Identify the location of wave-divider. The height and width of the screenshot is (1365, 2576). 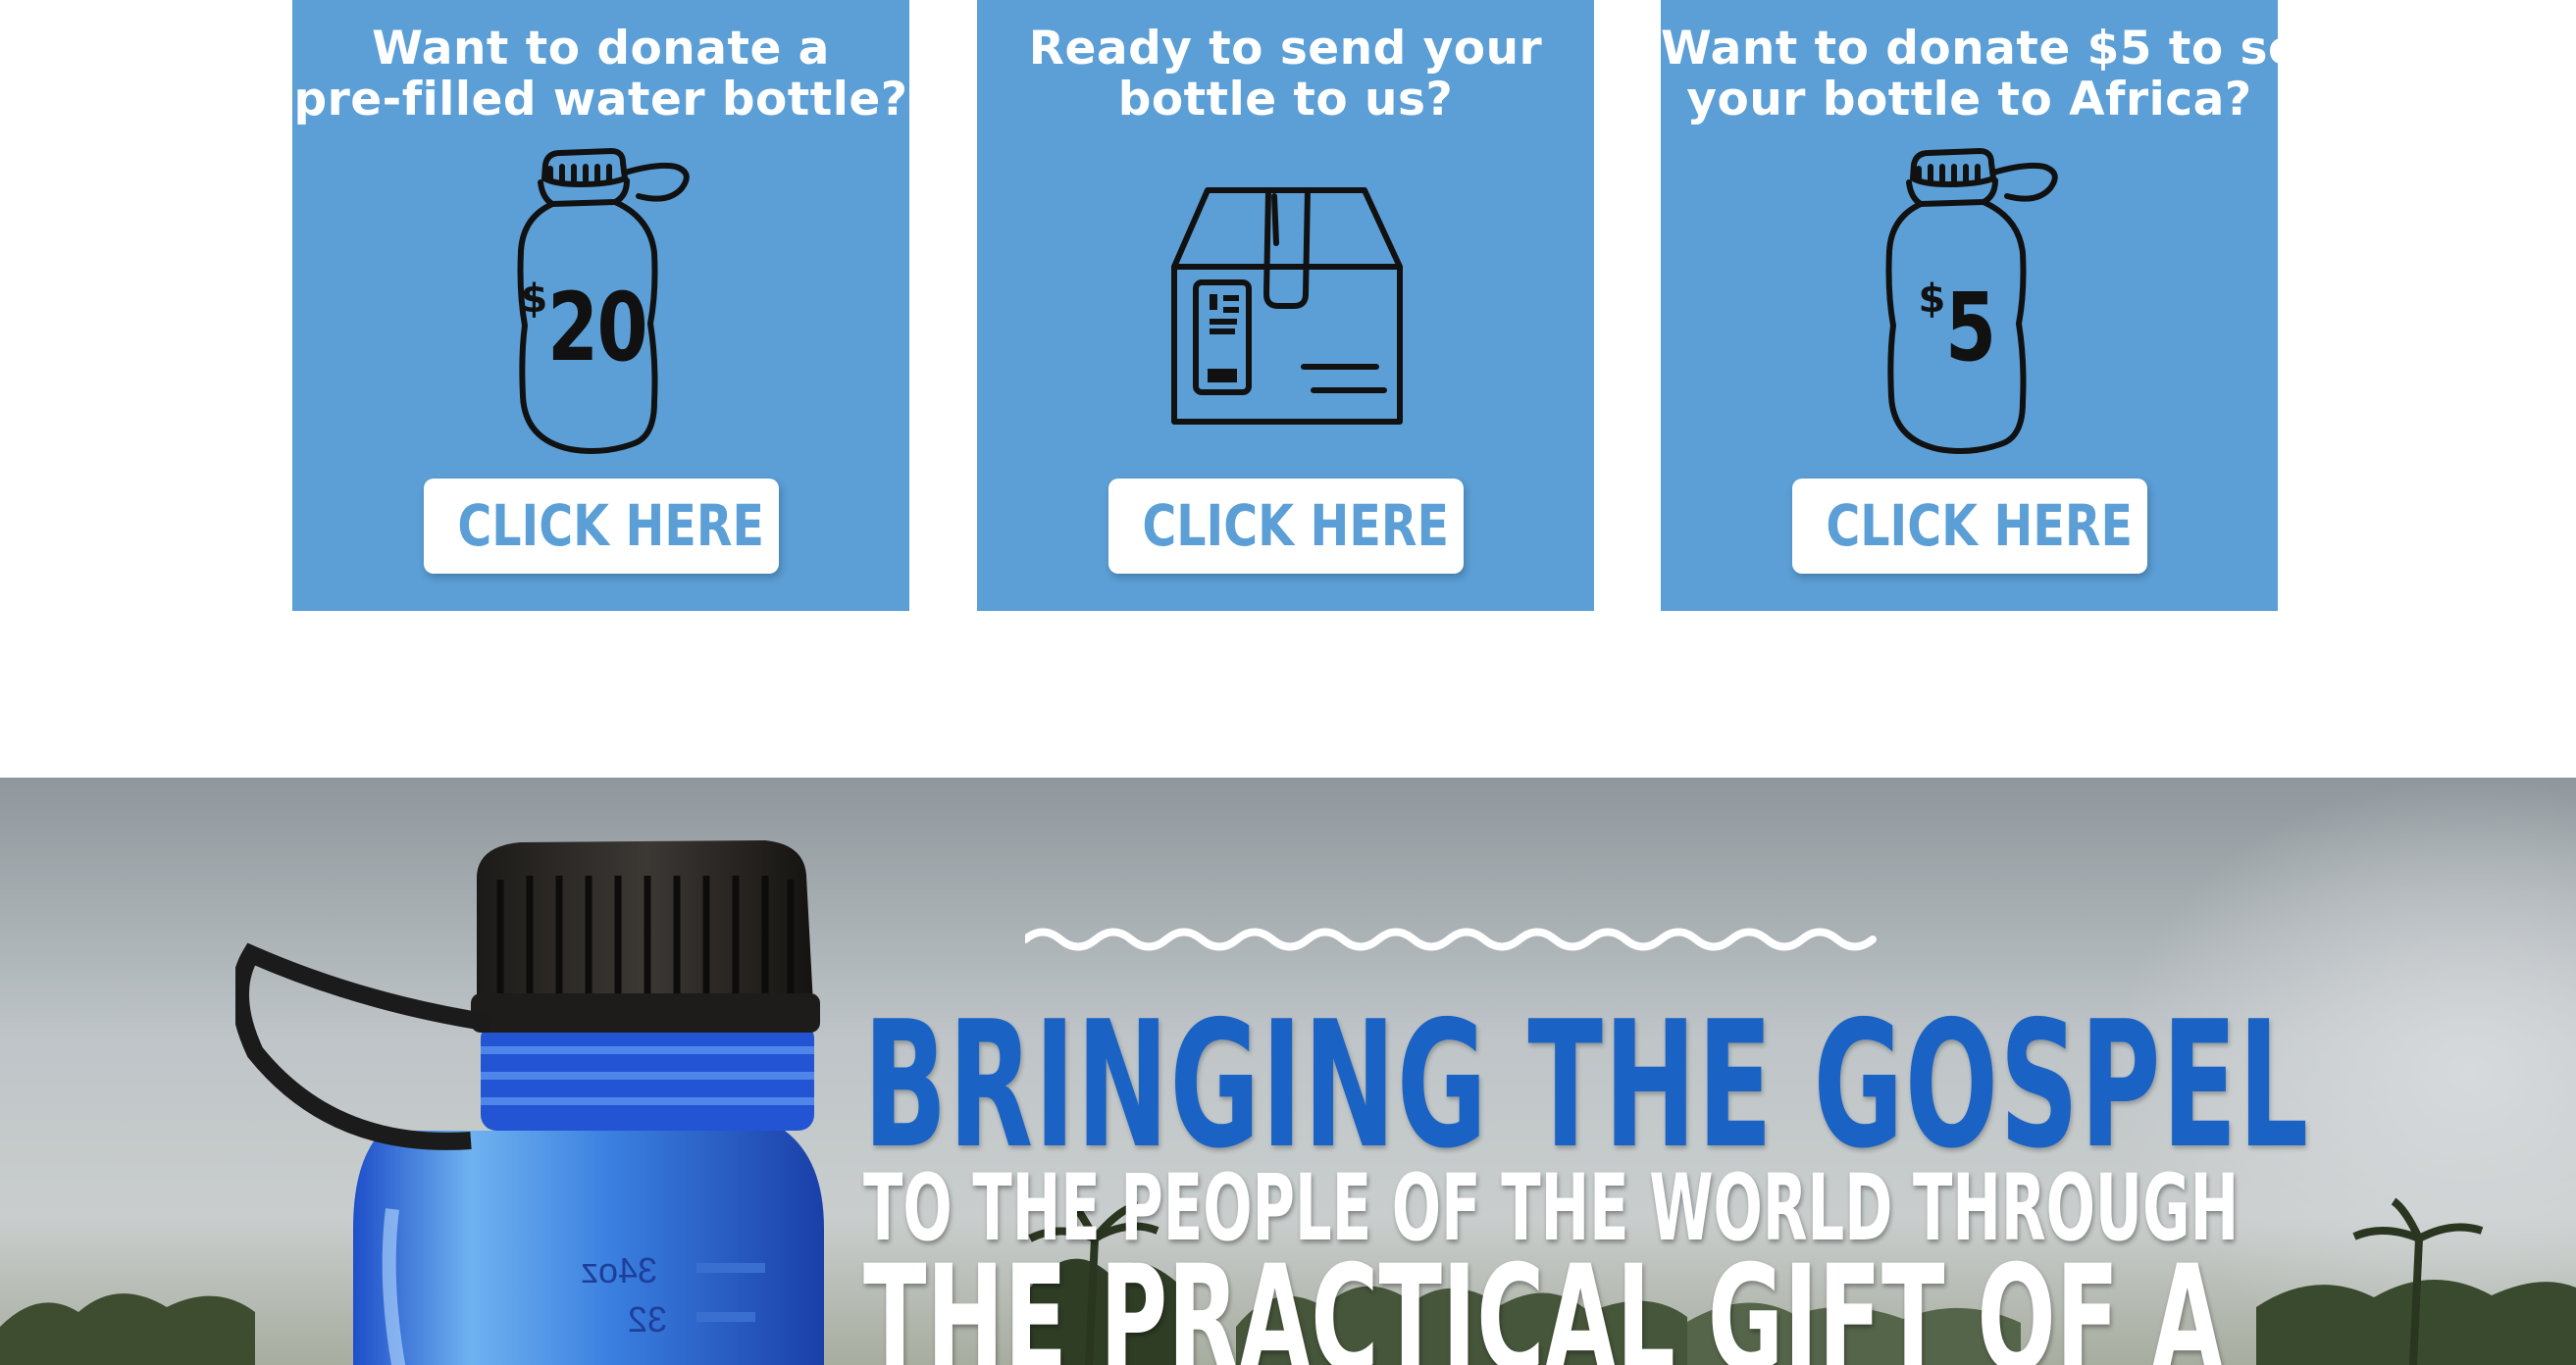
(1451, 939).